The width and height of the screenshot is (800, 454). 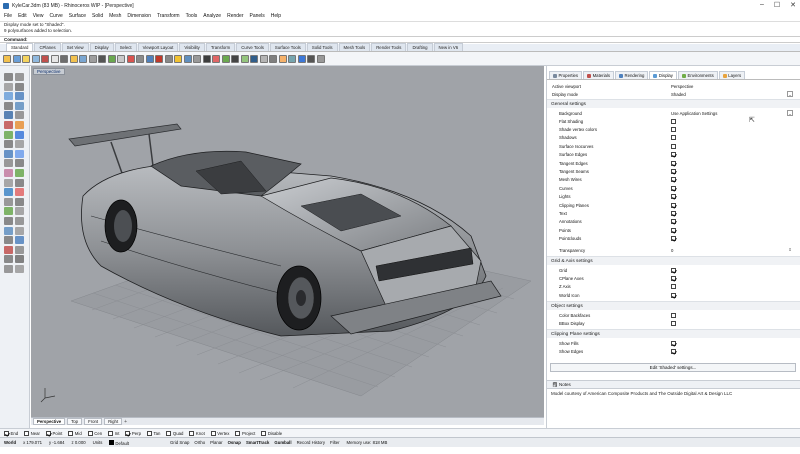 What do you see at coordinates (49, 71) in the screenshot?
I see `viewport-title: Perspective` at bounding box center [49, 71].